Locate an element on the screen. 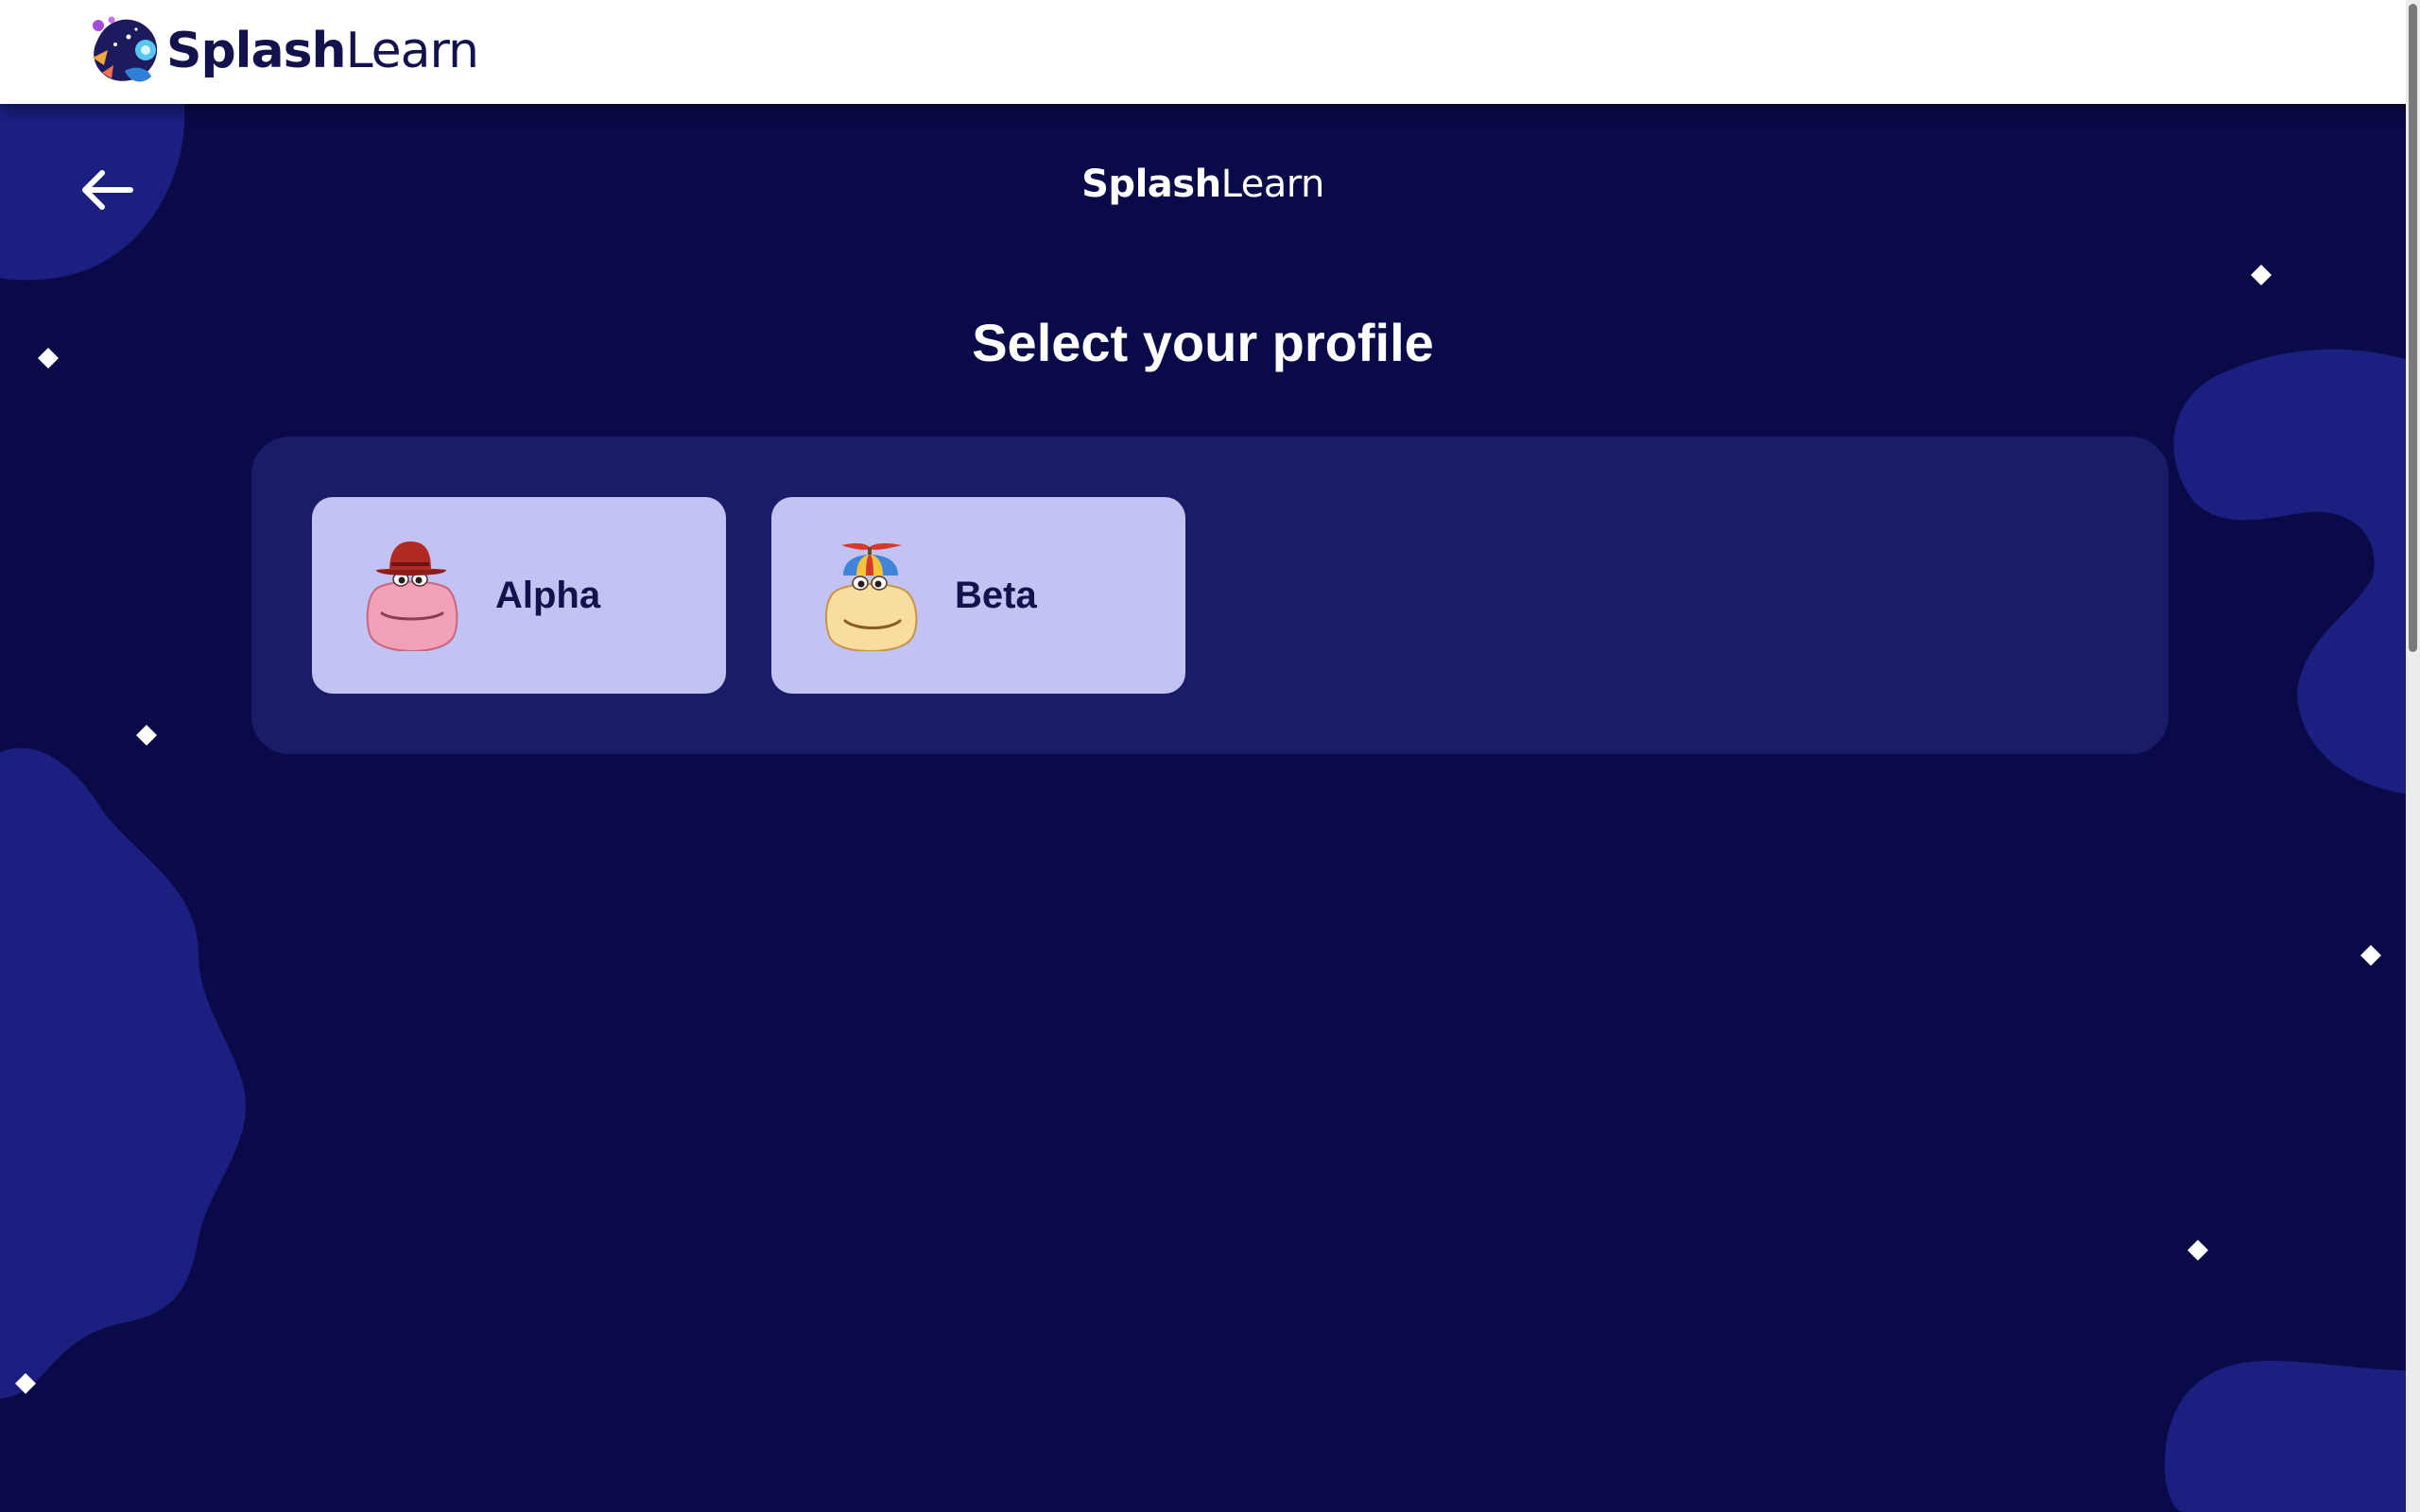 The image size is (2420, 1512). splashlearn-logo: SplashLearn is located at coordinates (283, 51).